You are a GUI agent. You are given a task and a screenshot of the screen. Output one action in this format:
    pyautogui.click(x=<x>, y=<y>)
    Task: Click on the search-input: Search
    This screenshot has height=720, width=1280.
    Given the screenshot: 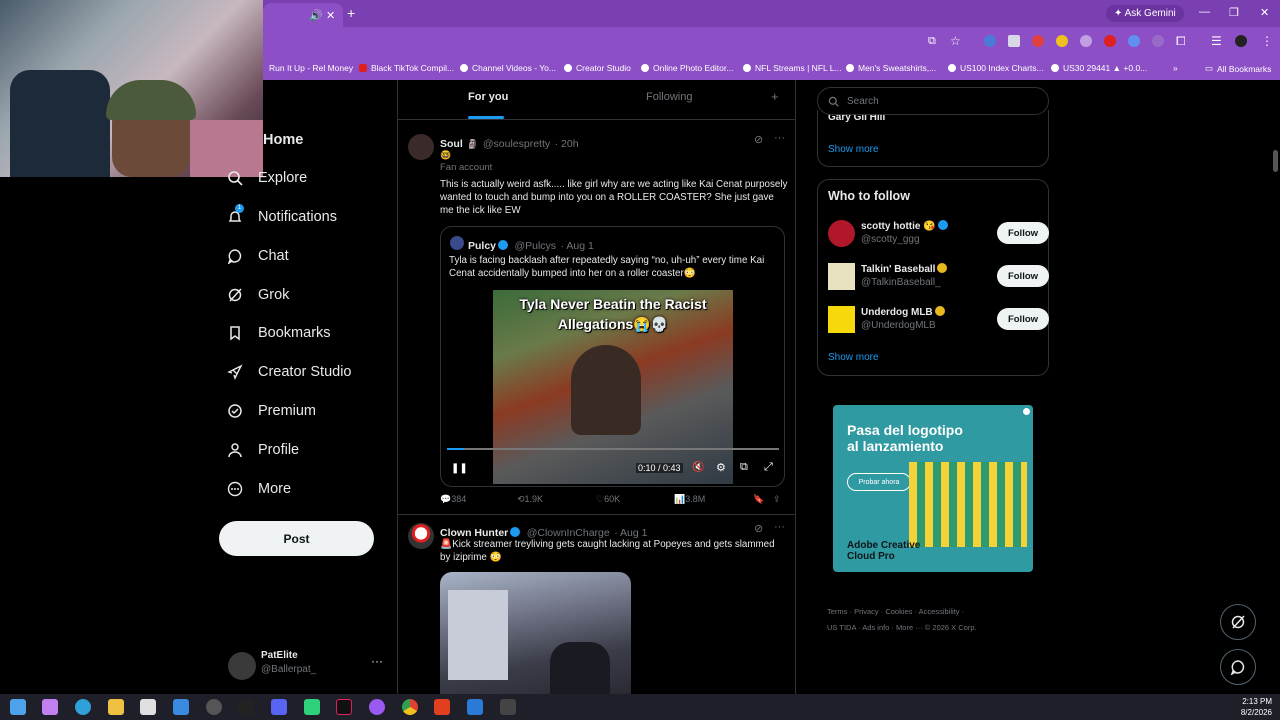 What is the action you would take?
    pyautogui.click(x=933, y=101)
    